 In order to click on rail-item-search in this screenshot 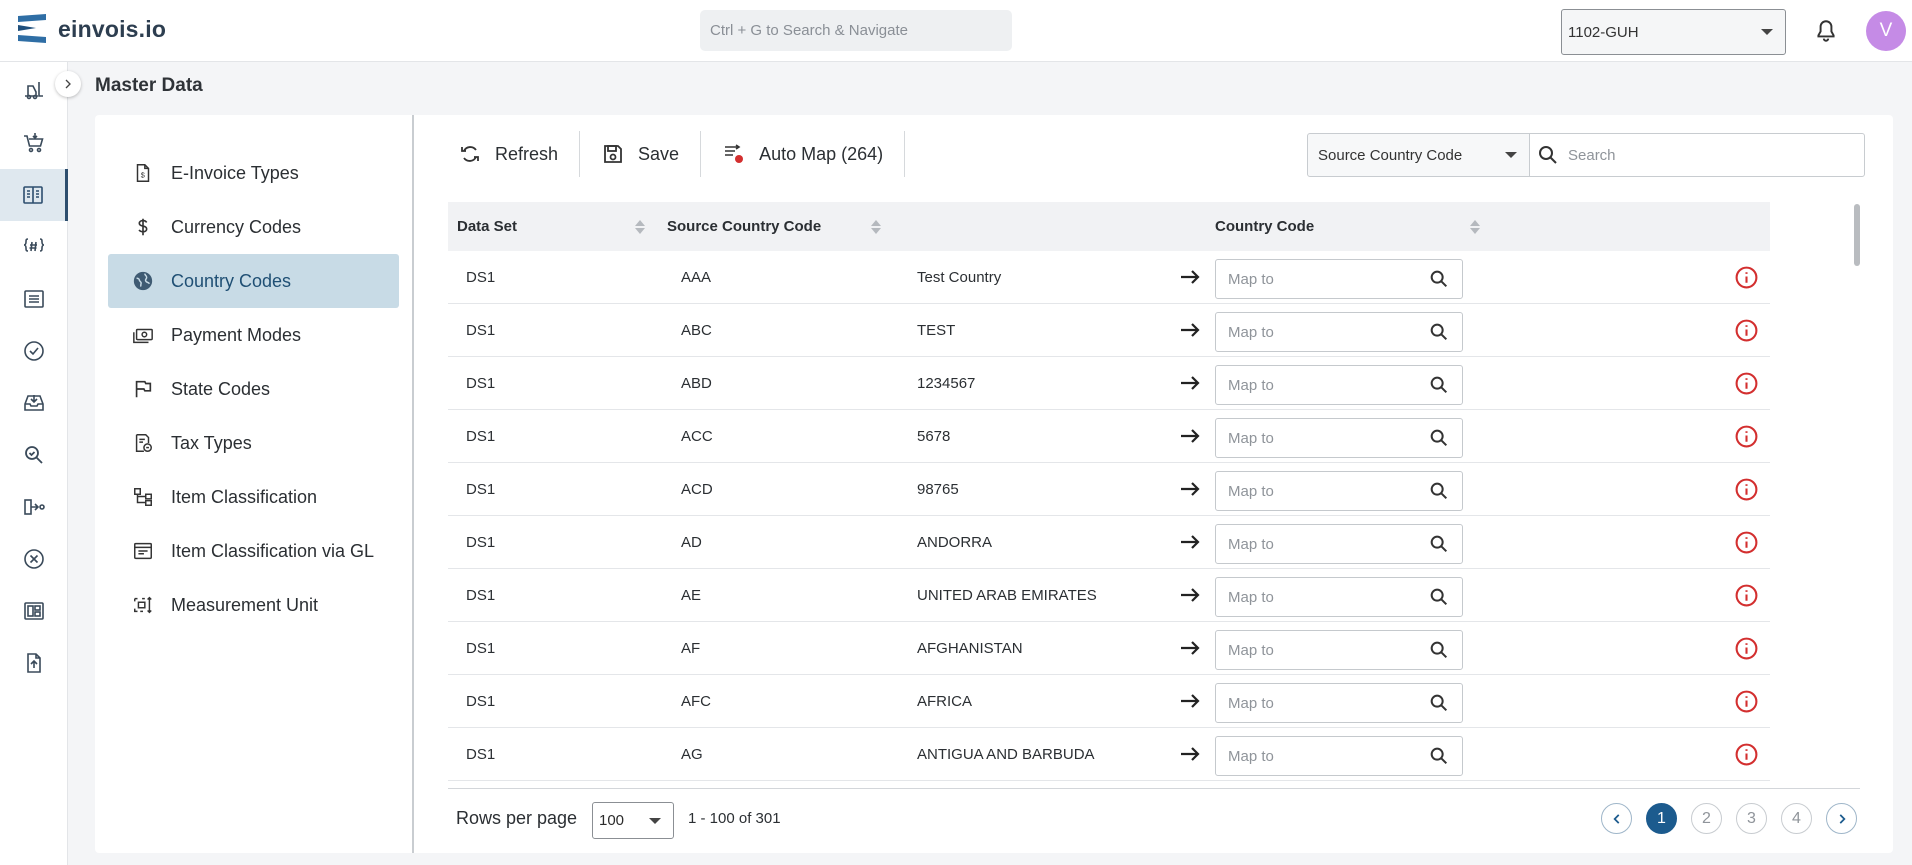, I will do `click(34, 455)`.